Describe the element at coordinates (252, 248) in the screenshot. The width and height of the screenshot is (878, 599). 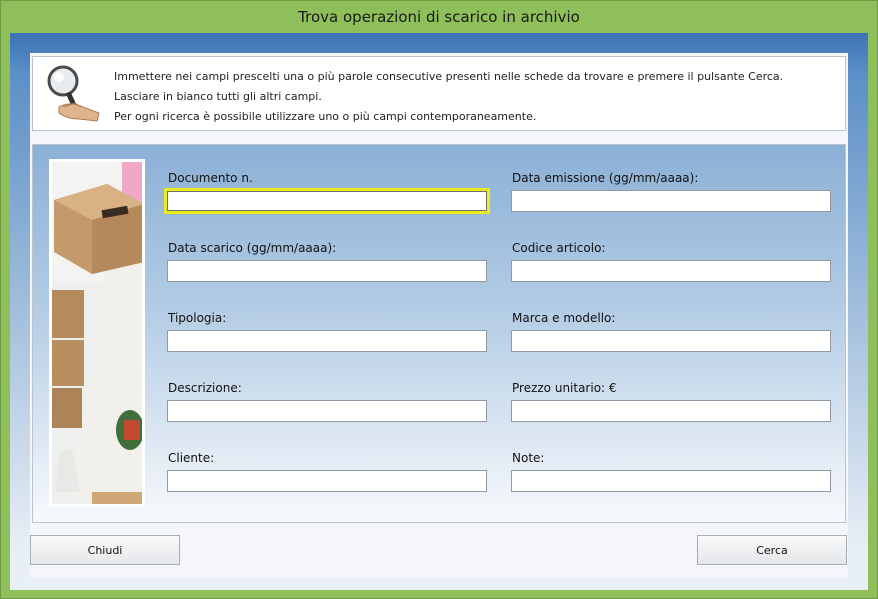
I see `data-scarico-label: Data scarico (gg/mm/aaaa):` at that location.